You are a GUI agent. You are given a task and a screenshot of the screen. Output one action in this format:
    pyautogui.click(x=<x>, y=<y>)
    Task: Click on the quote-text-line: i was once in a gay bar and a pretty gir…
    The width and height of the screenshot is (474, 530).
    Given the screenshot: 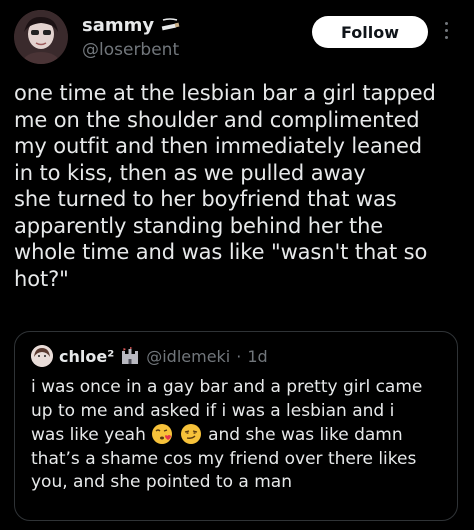 What is the action you would take?
    pyautogui.click(x=227, y=387)
    